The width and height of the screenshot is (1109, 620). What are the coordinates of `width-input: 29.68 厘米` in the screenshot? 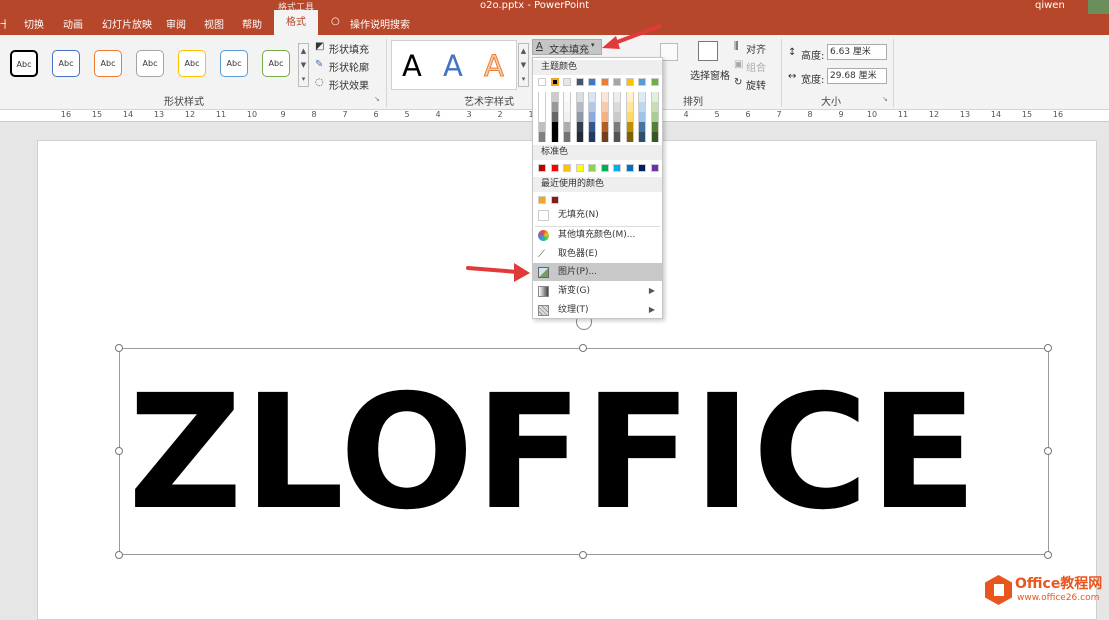 It's located at (857, 76).